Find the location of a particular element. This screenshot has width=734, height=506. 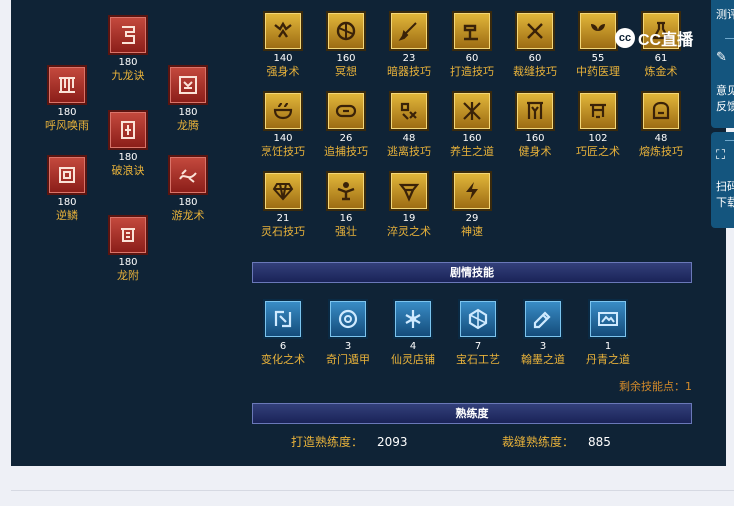

escape-icon is located at coordinates (409, 111).